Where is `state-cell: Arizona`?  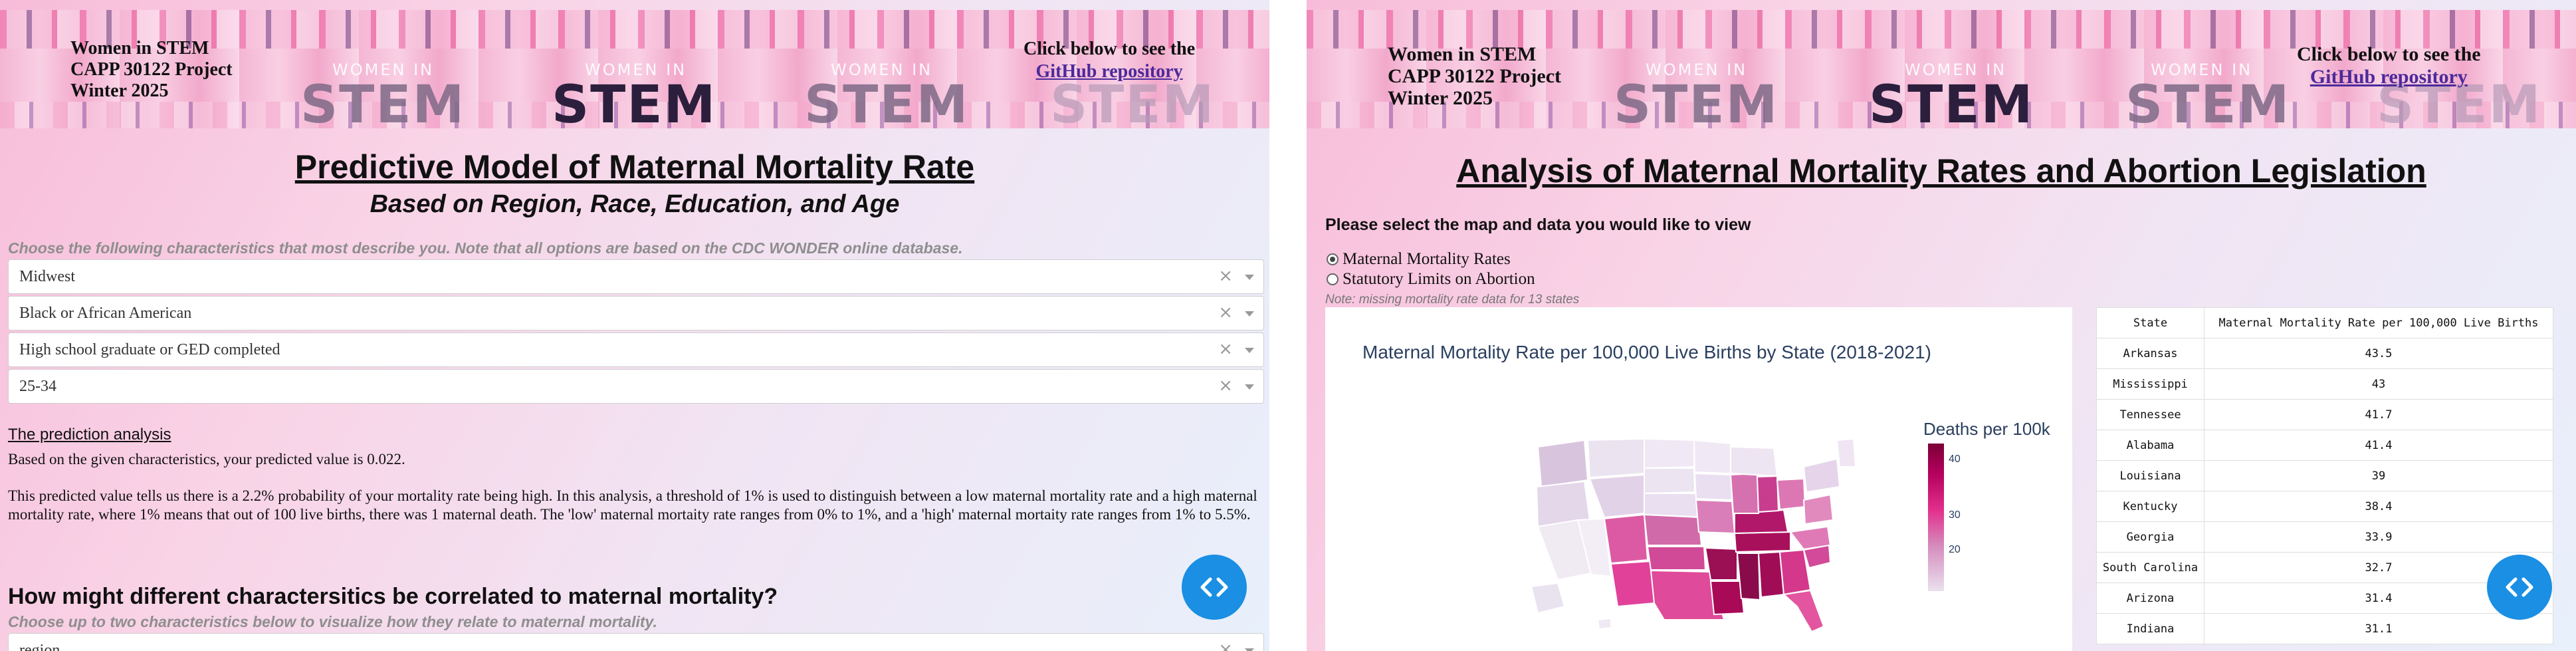 state-cell: Arizona is located at coordinates (2150, 598).